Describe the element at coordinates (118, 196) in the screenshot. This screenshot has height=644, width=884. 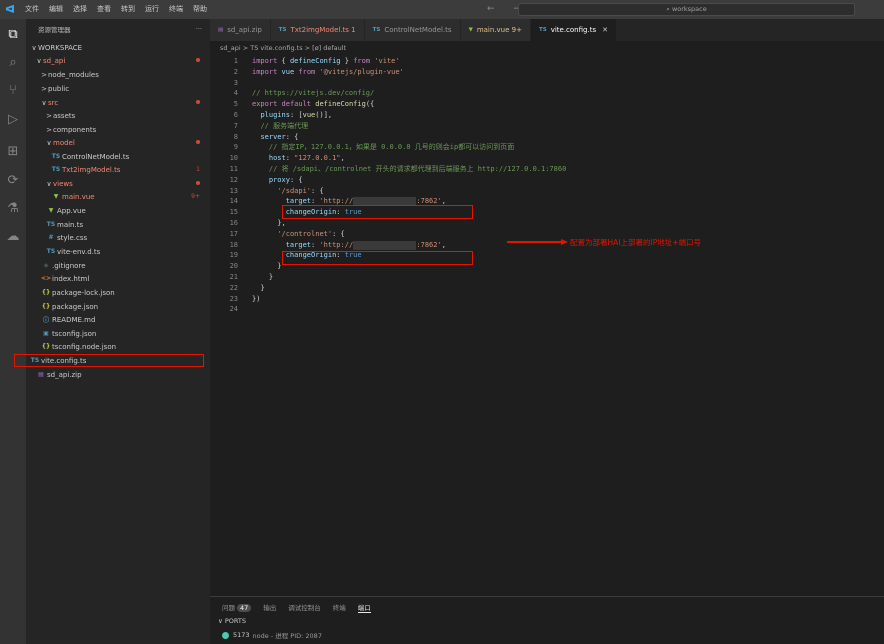
I see `tree-item: ▼ main.vue 9+` at that location.